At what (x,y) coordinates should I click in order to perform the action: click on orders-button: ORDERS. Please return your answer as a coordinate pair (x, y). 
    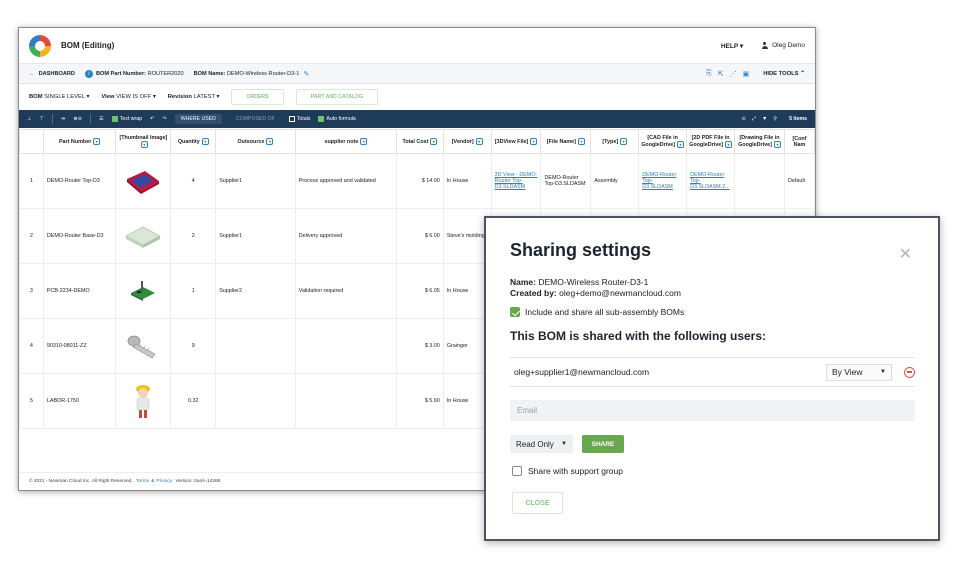
    Looking at the image, I should click on (257, 97).